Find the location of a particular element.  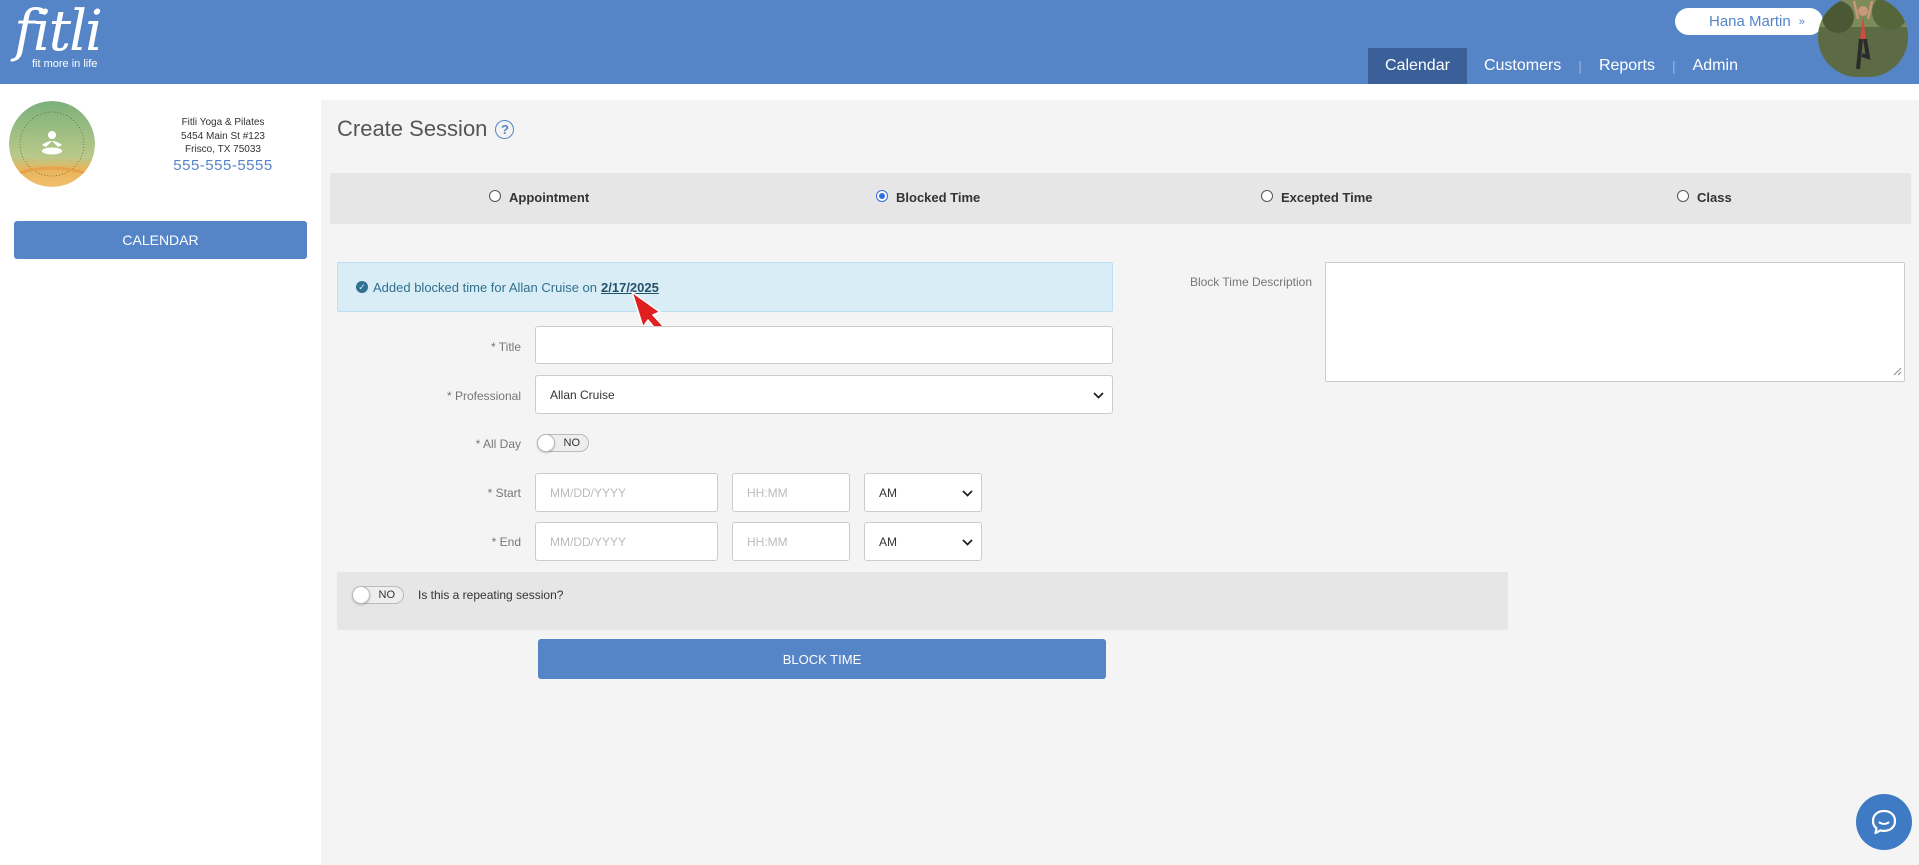

business-logo is located at coordinates (52, 144).